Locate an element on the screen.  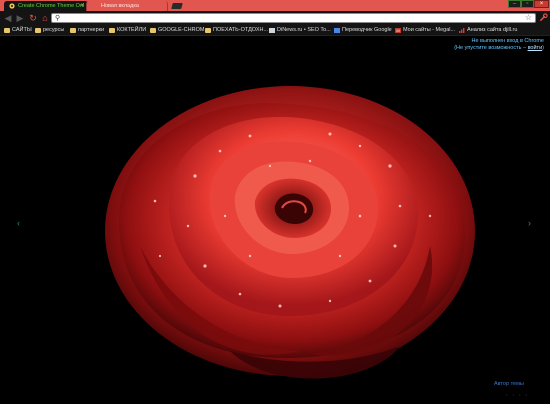
bookmark-label: GOOGLE-CHROM is located at coordinates (181, 30).